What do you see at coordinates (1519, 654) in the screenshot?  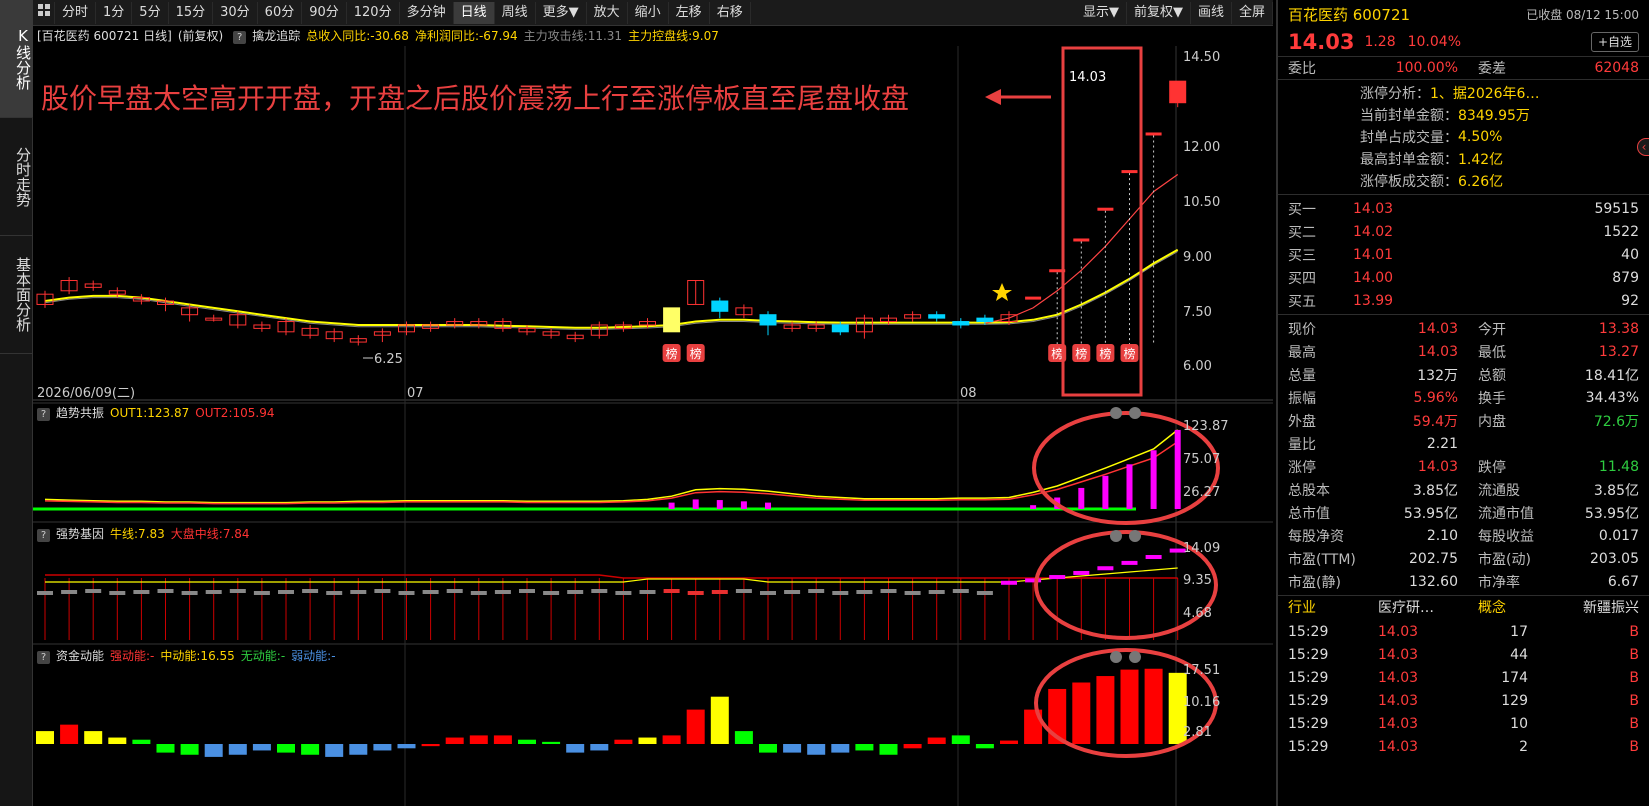 I see `tick-volume: 44` at bounding box center [1519, 654].